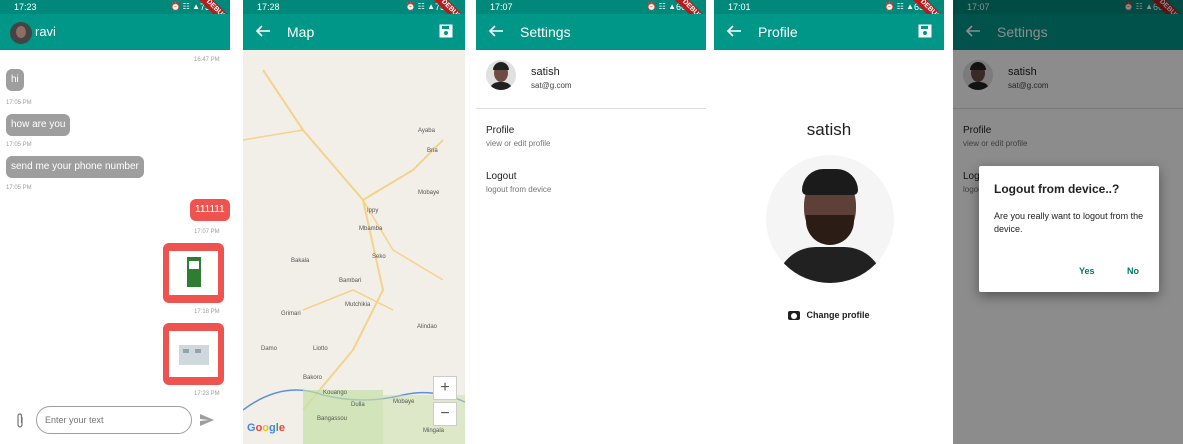 This screenshot has width=1183, height=444. I want to click on map-appbar: Map, so click(354, 32).